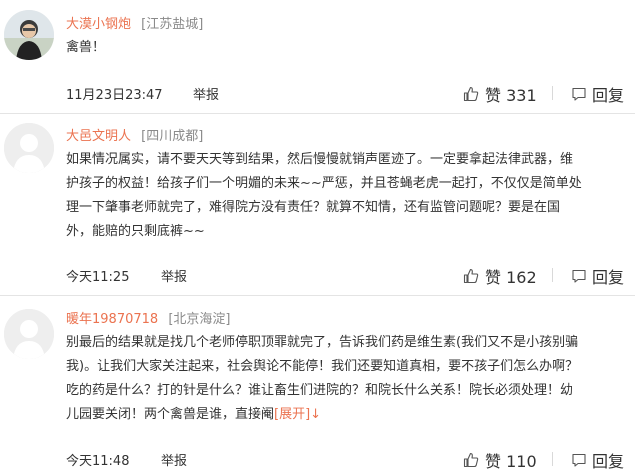 The height and width of the screenshot is (472, 635). Describe the element at coordinates (511, 461) in the screenshot. I see `like-count: 赞 110` at that location.